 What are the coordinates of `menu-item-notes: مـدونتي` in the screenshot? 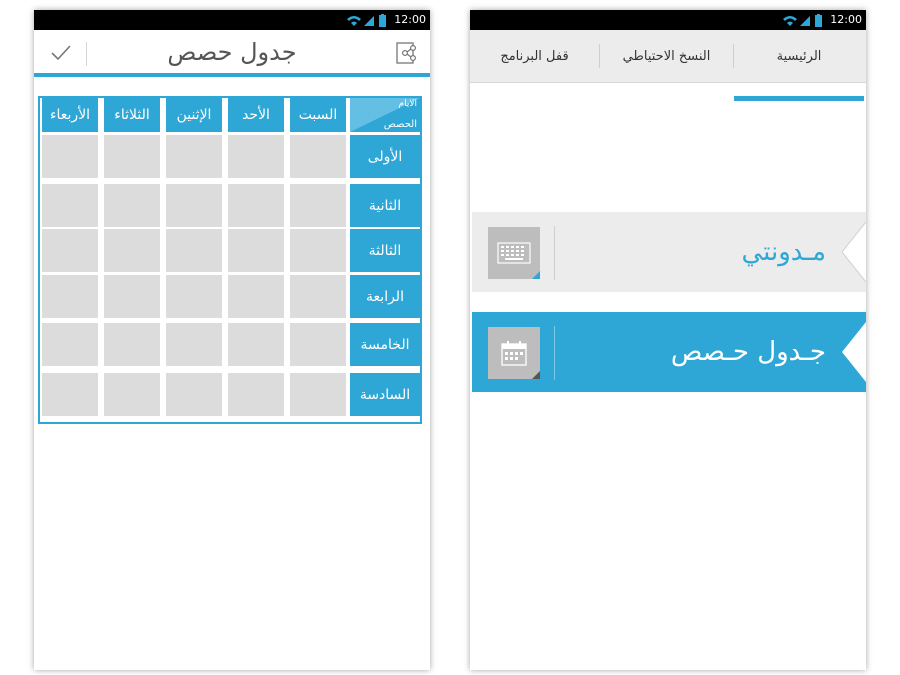 It's located at (669, 252).